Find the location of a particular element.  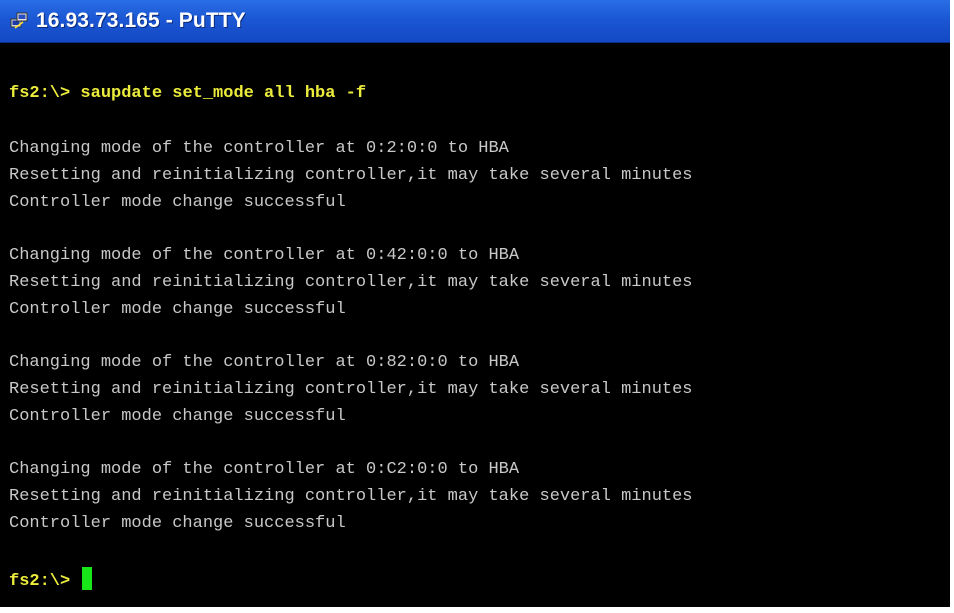

final-prompt-line: fs2:\> is located at coordinates (51, 579).